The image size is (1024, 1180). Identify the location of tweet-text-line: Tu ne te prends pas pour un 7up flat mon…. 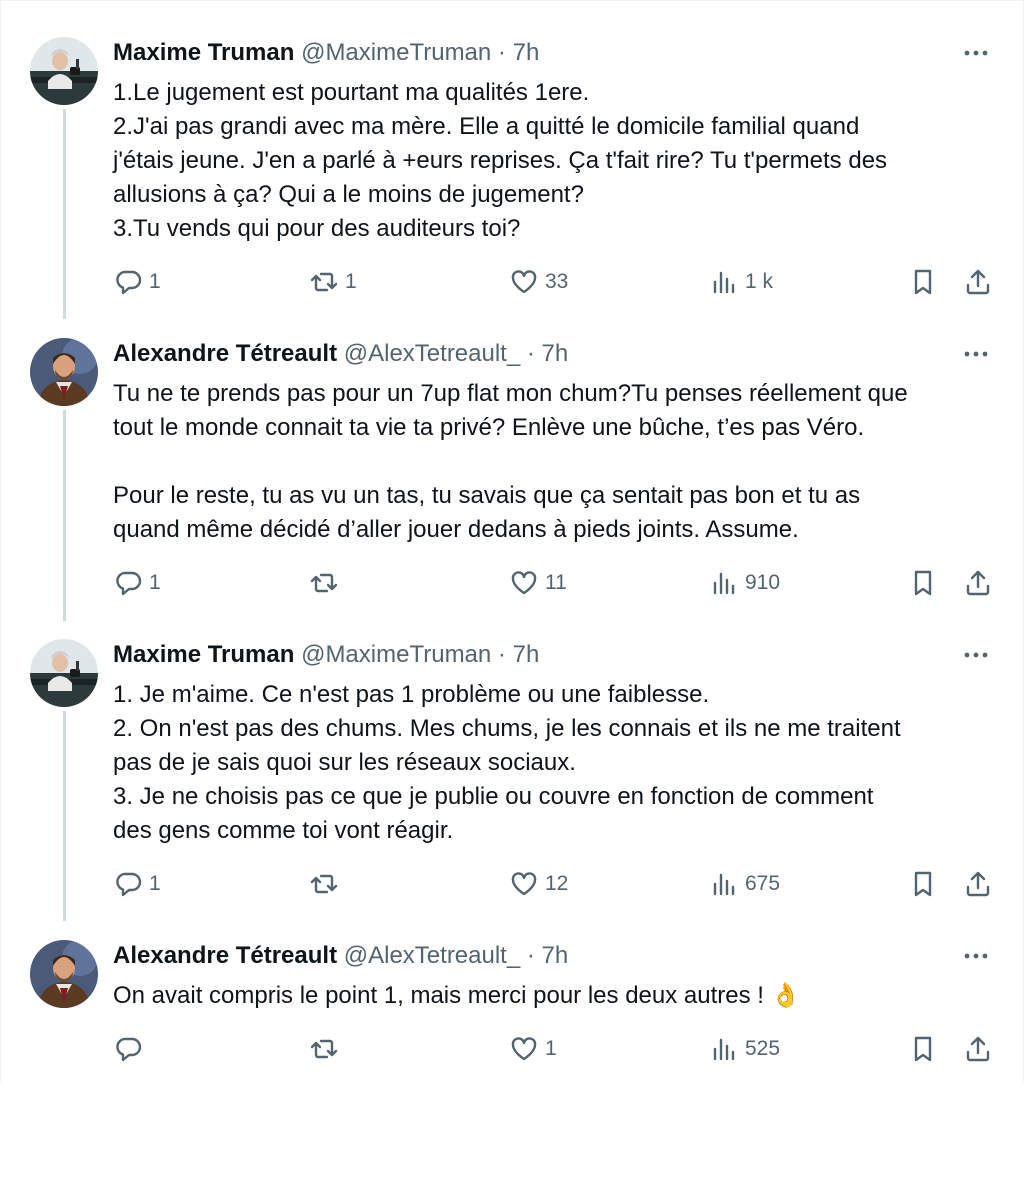
(510, 393).